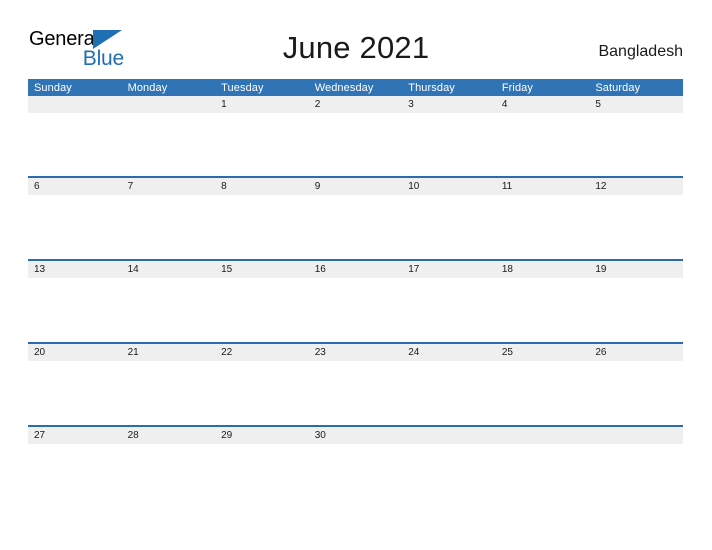 Image resolution: width=712 pixels, height=550 pixels. What do you see at coordinates (75, 435) in the screenshot?
I see `day-number: 27` at bounding box center [75, 435].